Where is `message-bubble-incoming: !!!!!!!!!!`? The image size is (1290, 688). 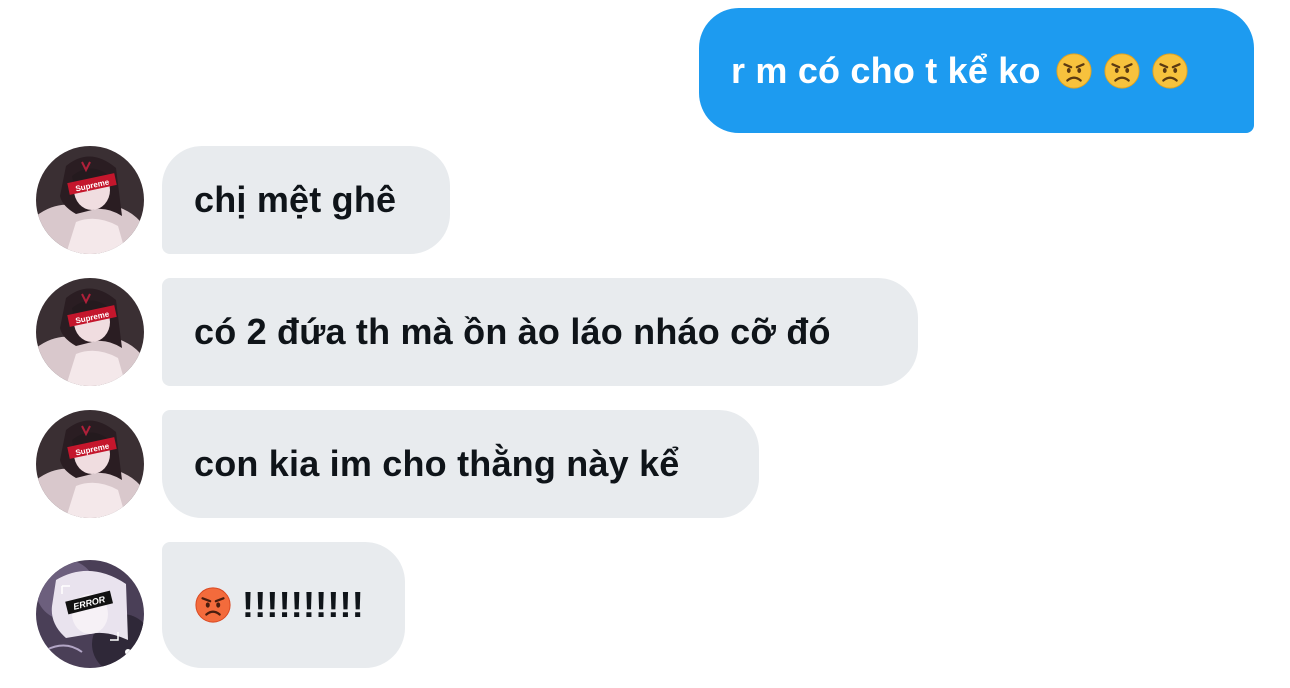
message-bubble-incoming: !!!!!!!!!! is located at coordinates (283, 605).